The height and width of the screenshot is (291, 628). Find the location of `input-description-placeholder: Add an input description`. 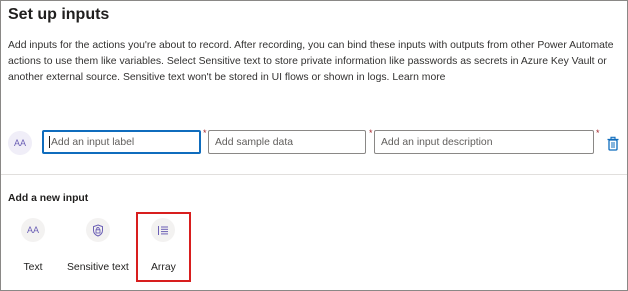

input-description-placeholder: Add an input description is located at coordinates (437, 142).